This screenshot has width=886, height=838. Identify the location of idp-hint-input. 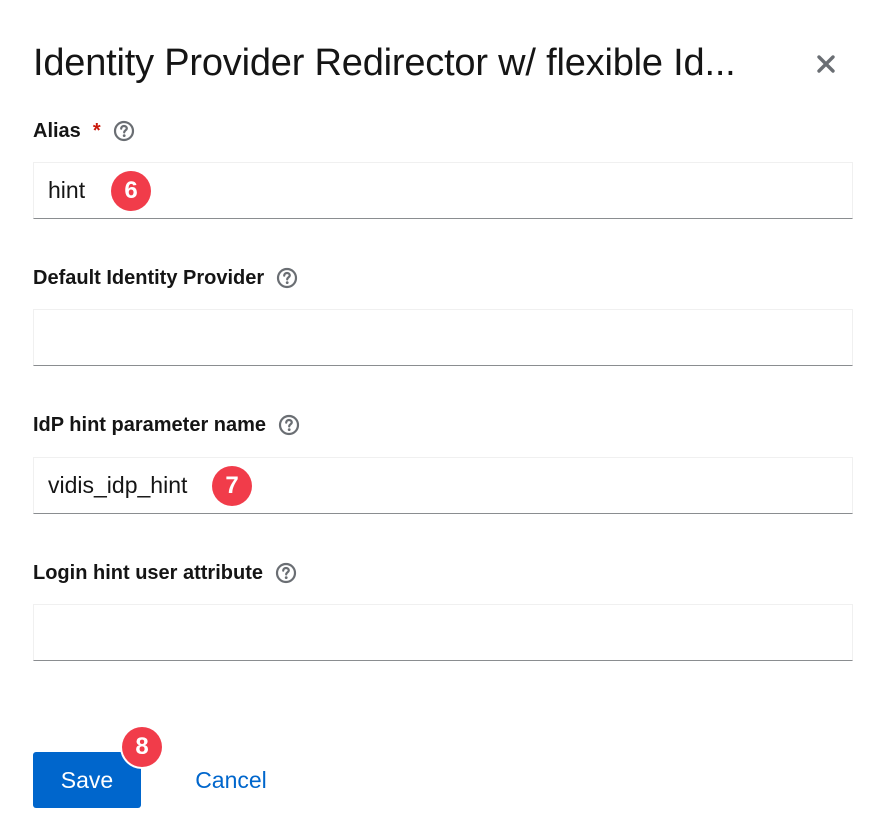
(443, 485).